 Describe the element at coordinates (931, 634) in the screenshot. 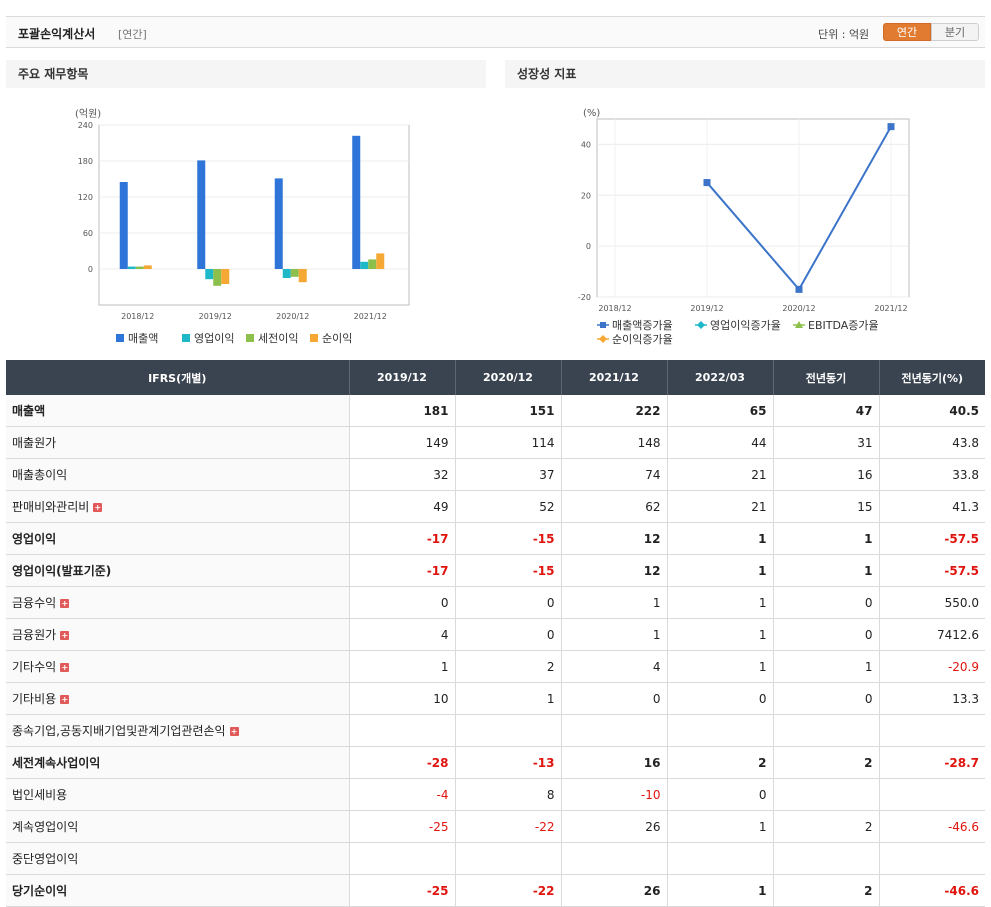

I see `value-cell: 7412.6` at that location.